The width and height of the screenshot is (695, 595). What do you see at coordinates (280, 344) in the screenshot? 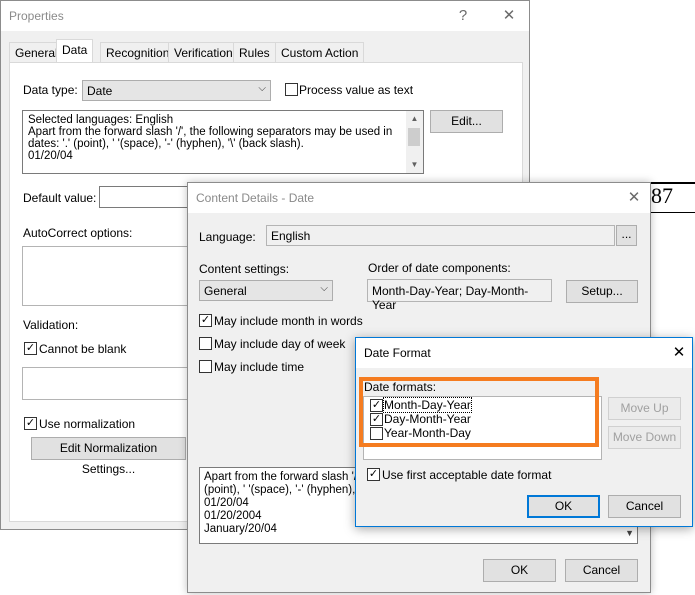
I see `day-of-week-label: May include day of week` at bounding box center [280, 344].